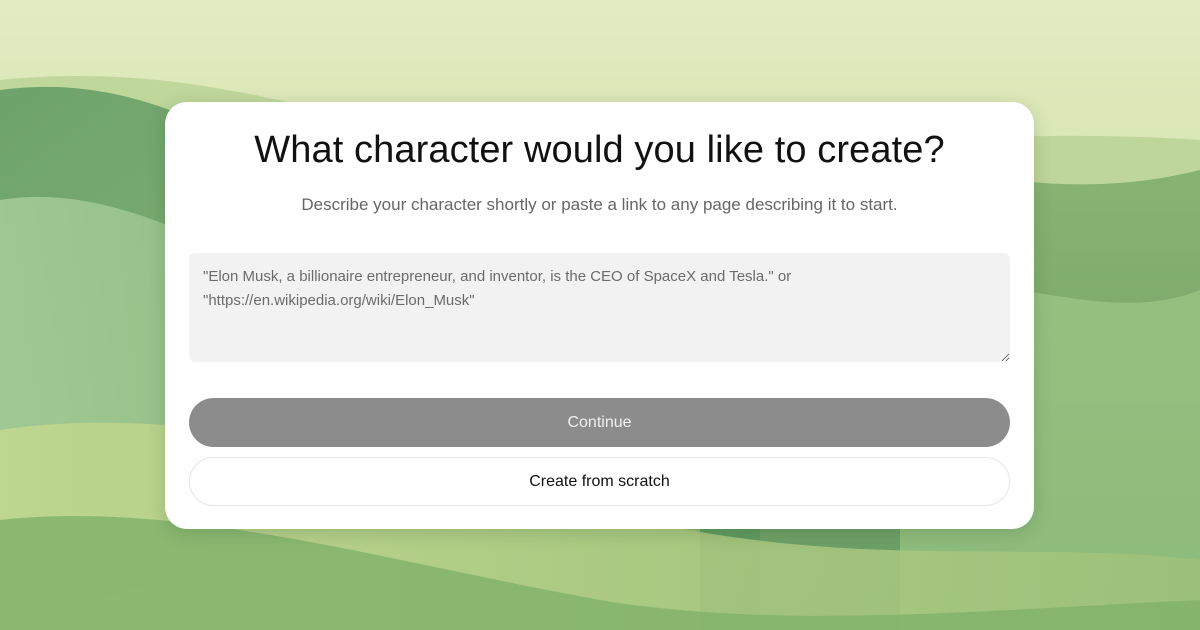 The image size is (1200, 630). What do you see at coordinates (599, 481) in the screenshot?
I see `create-from-scratch-button: Create from scratch` at bounding box center [599, 481].